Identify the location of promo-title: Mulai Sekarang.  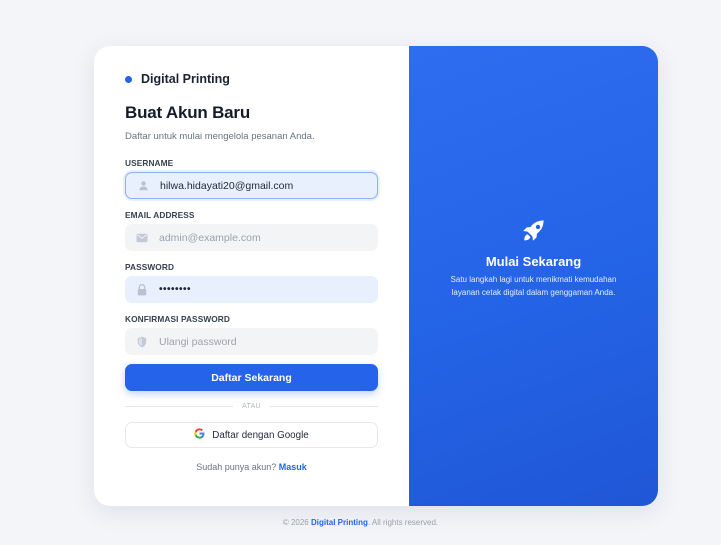
(533, 261).